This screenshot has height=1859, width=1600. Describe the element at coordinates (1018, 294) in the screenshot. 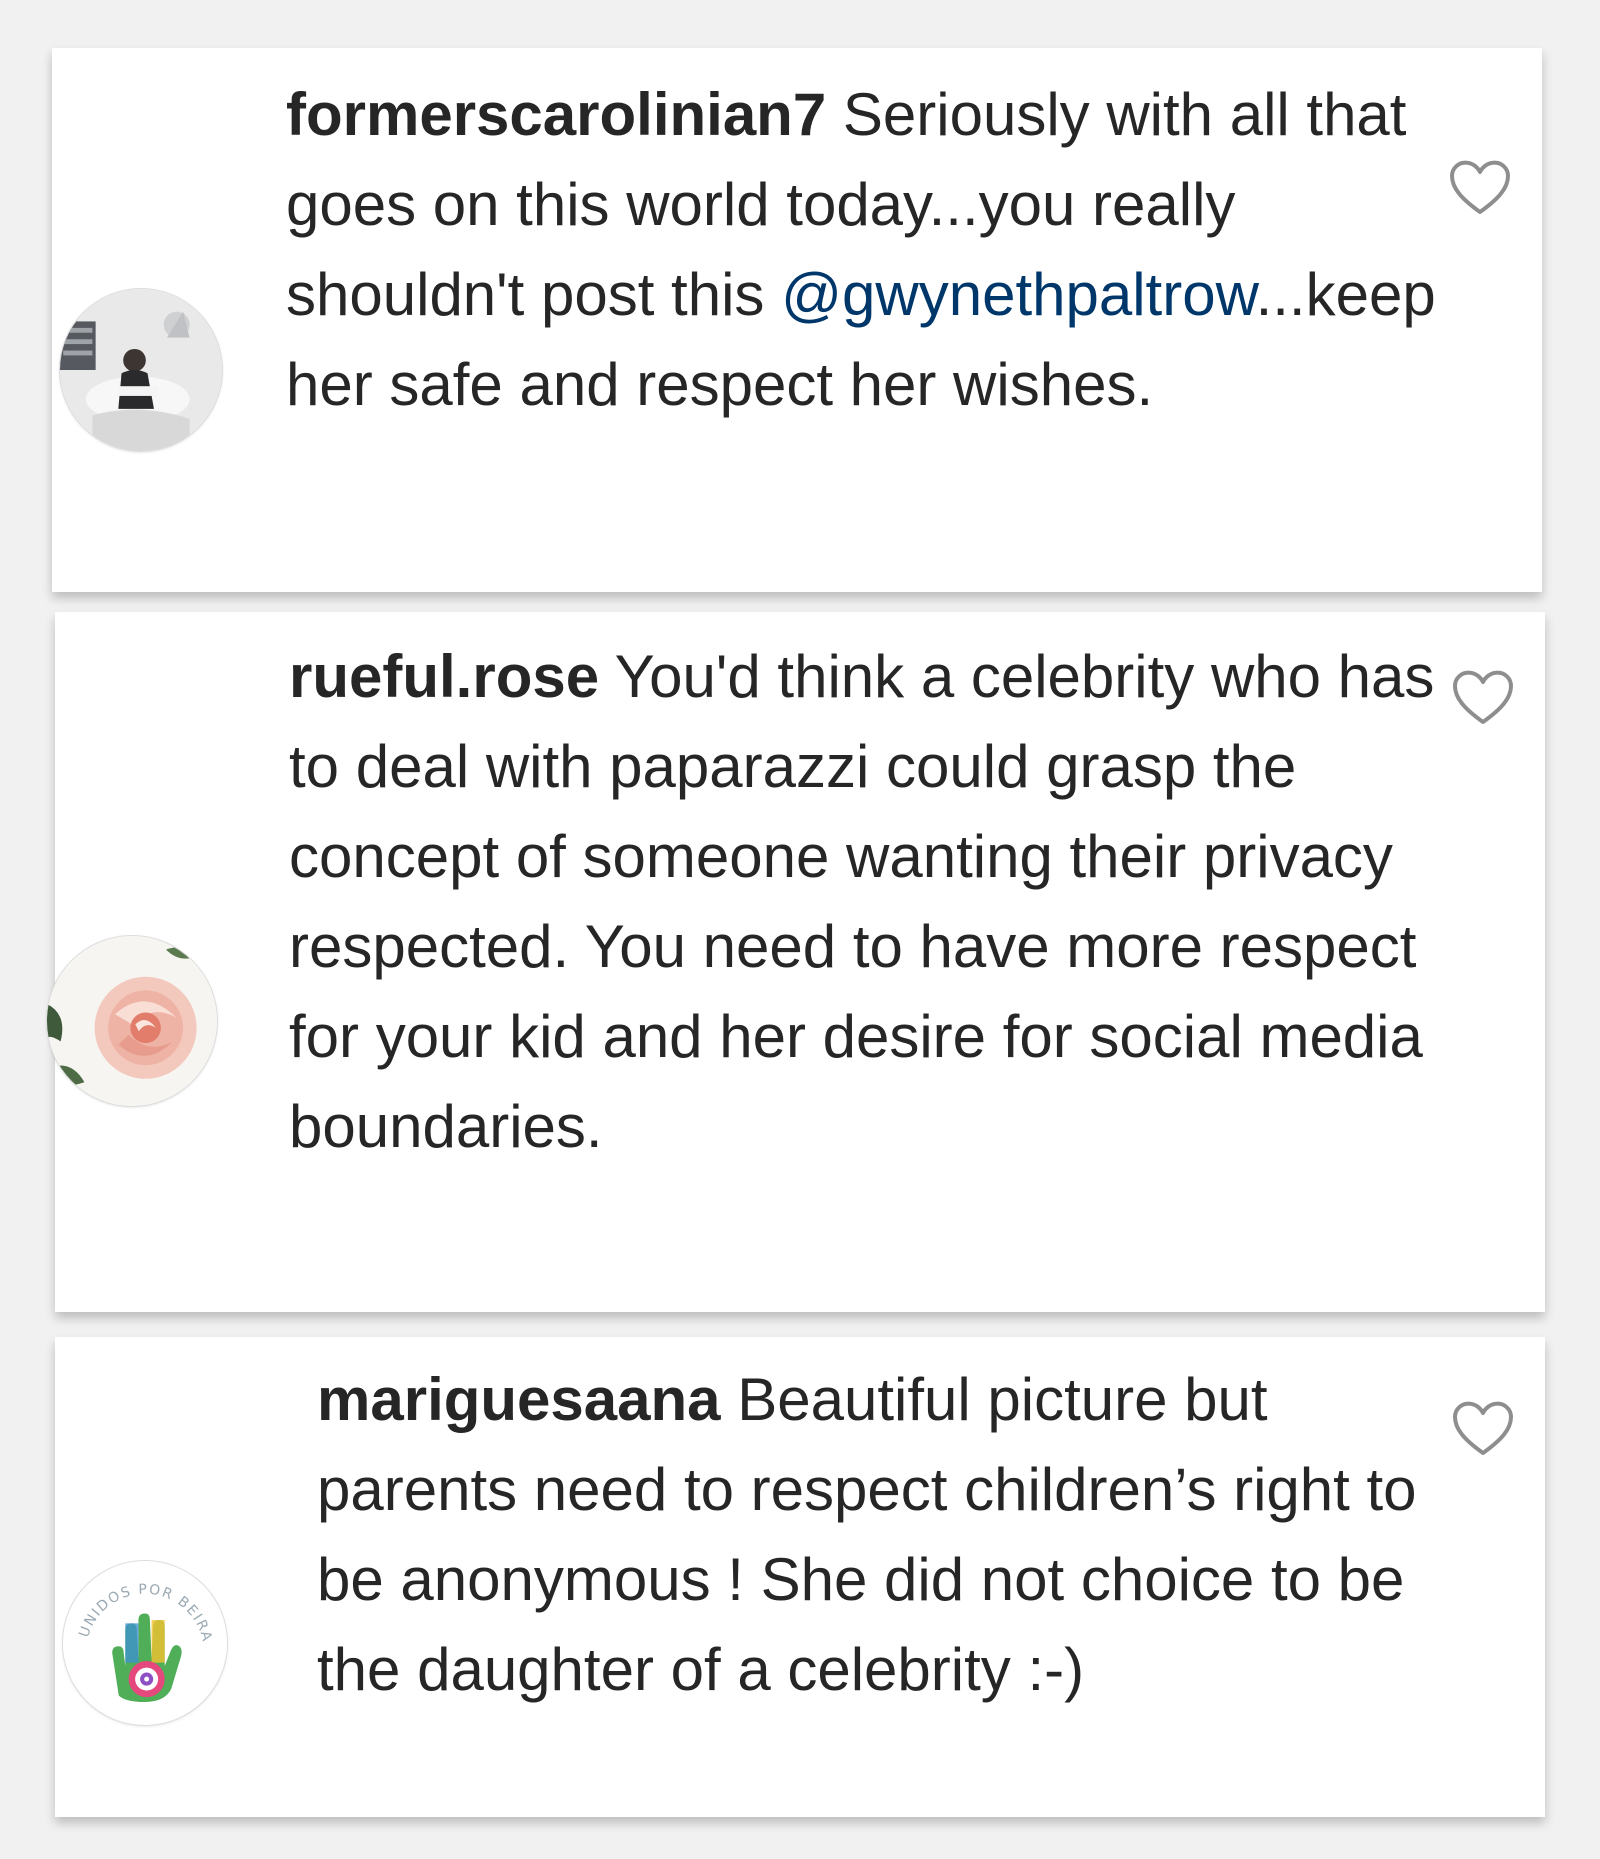

I see `mention-link: @gwynethpaltrow` at that location.